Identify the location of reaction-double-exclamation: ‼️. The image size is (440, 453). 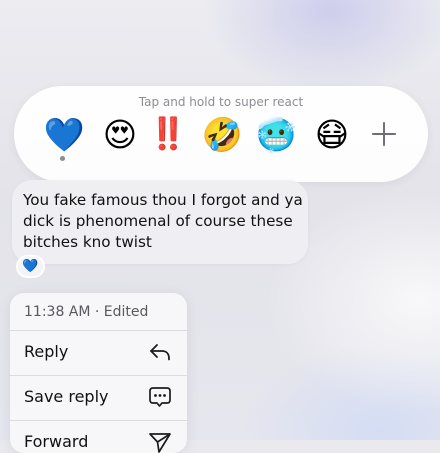
(168, 134).